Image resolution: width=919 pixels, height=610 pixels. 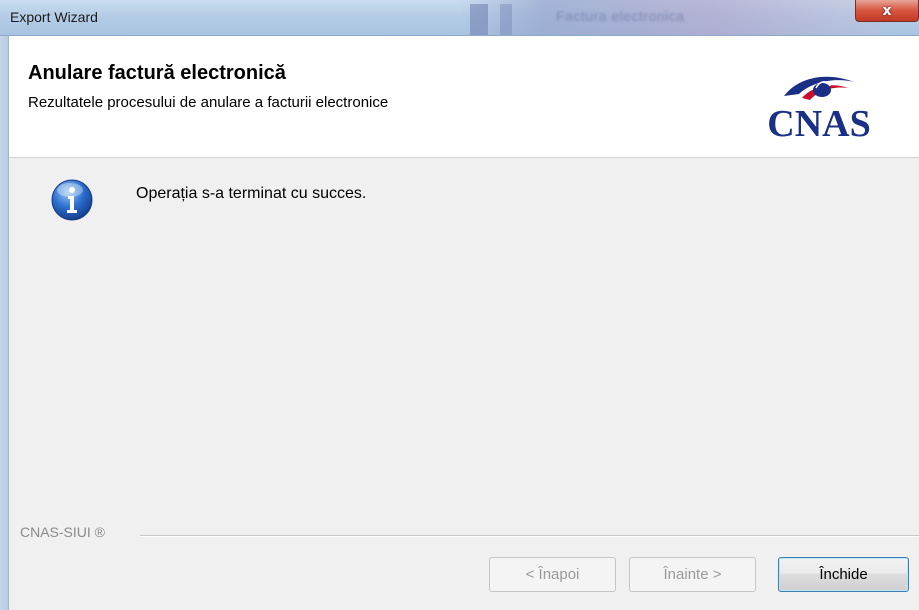 I want to click on close-icon: x, so click(x=887, y=10).